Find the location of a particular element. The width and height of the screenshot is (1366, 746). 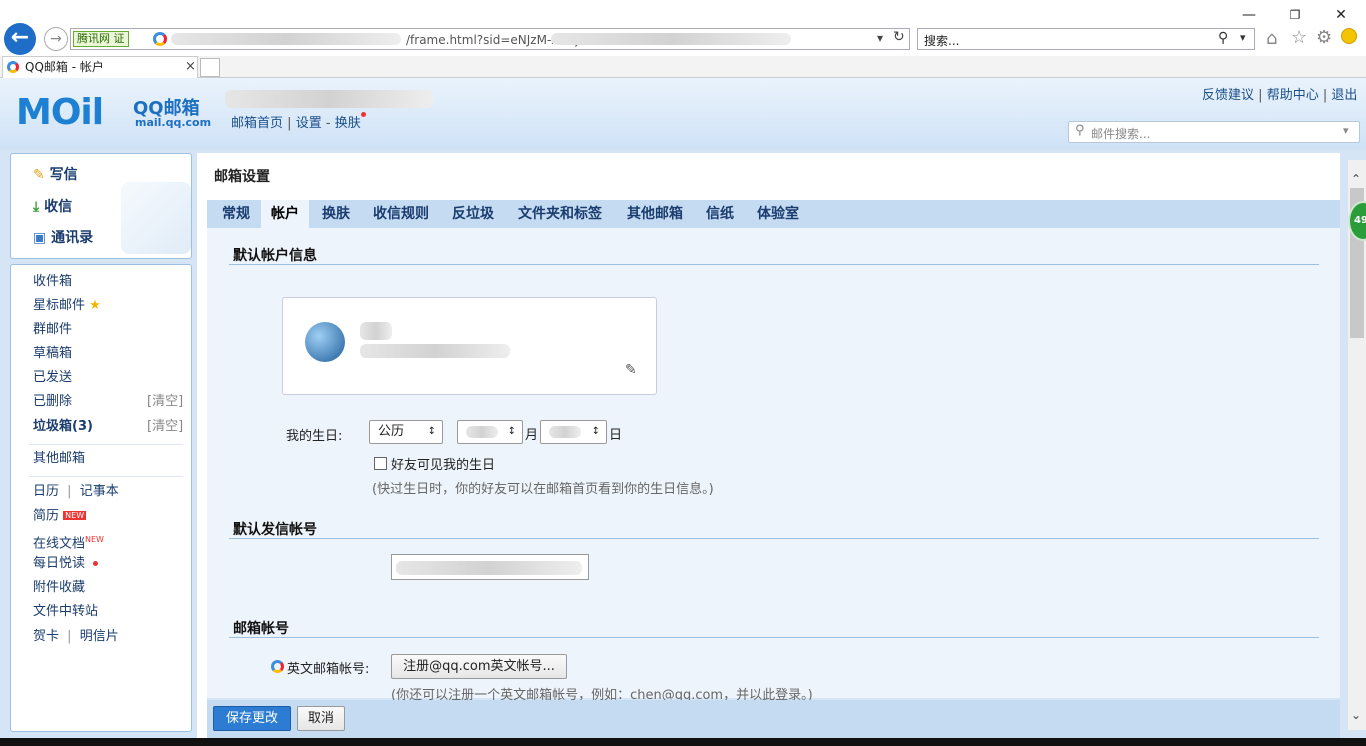

folder-drafts: 草稿箱 is located at coordinates (52, 354).